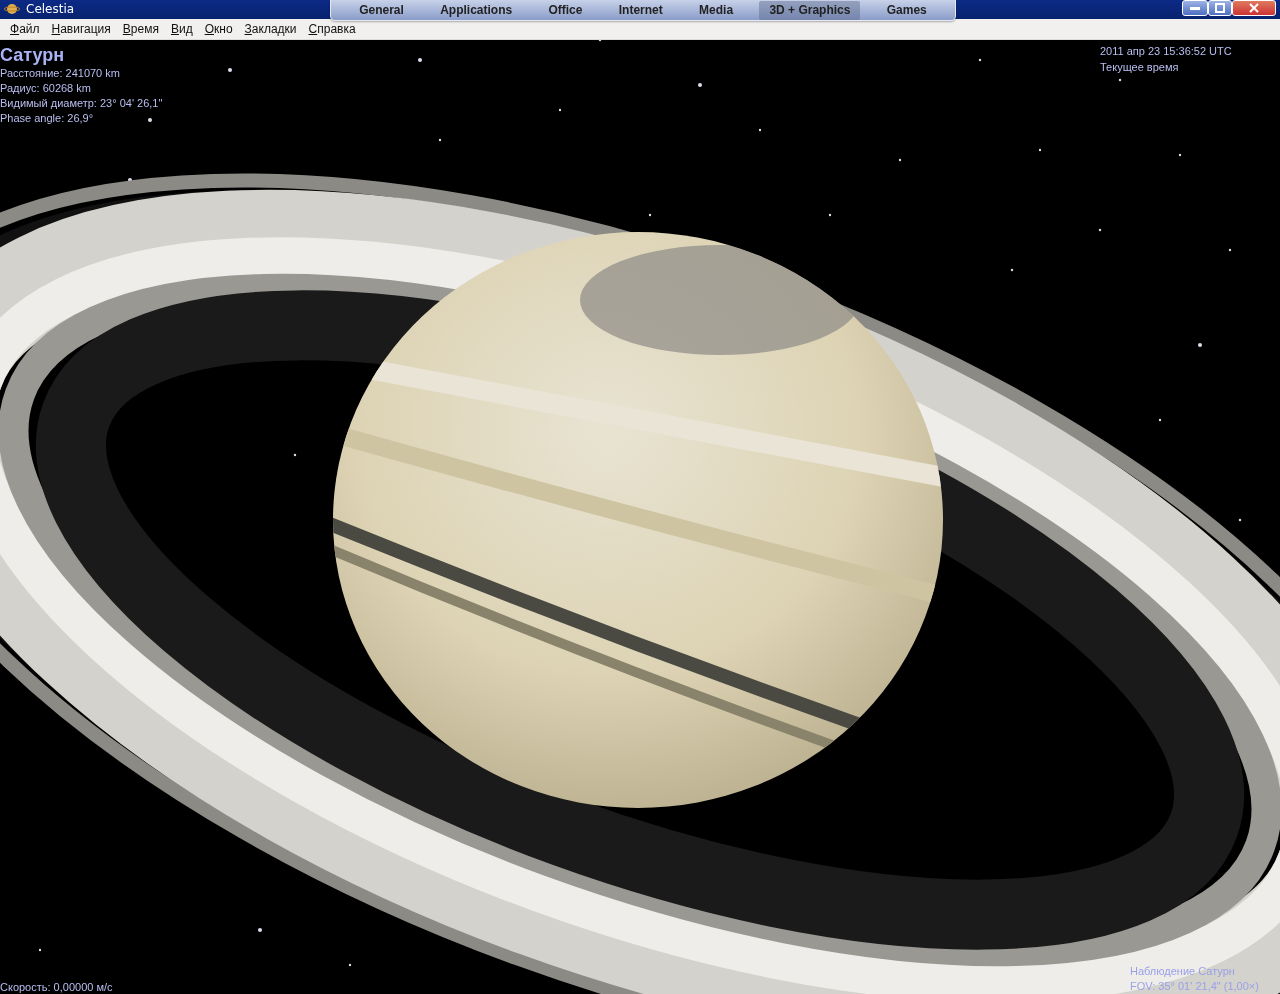 This screenshot has height=994, width=1280. What do you see at coordinates (1140, 67) in the screenshot?
I see `time-mode: Текущее время` at bounding box center [1140, 67].